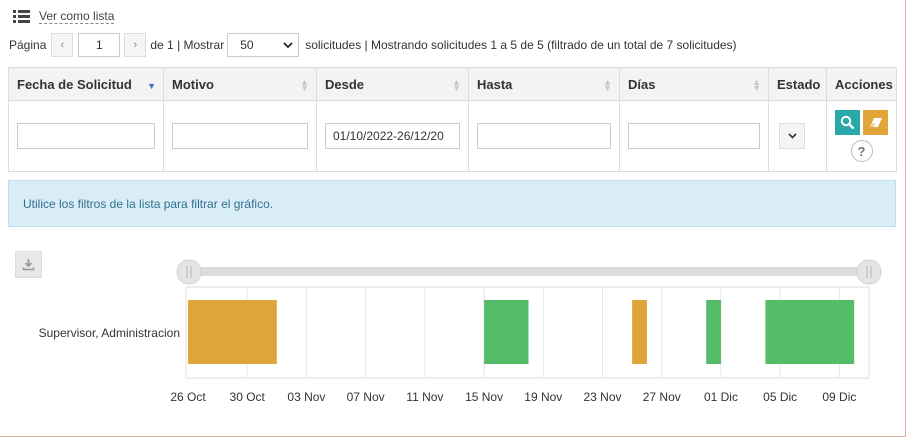  I want to click on row-label: Supervisor, Administracion, so click(109, 333).